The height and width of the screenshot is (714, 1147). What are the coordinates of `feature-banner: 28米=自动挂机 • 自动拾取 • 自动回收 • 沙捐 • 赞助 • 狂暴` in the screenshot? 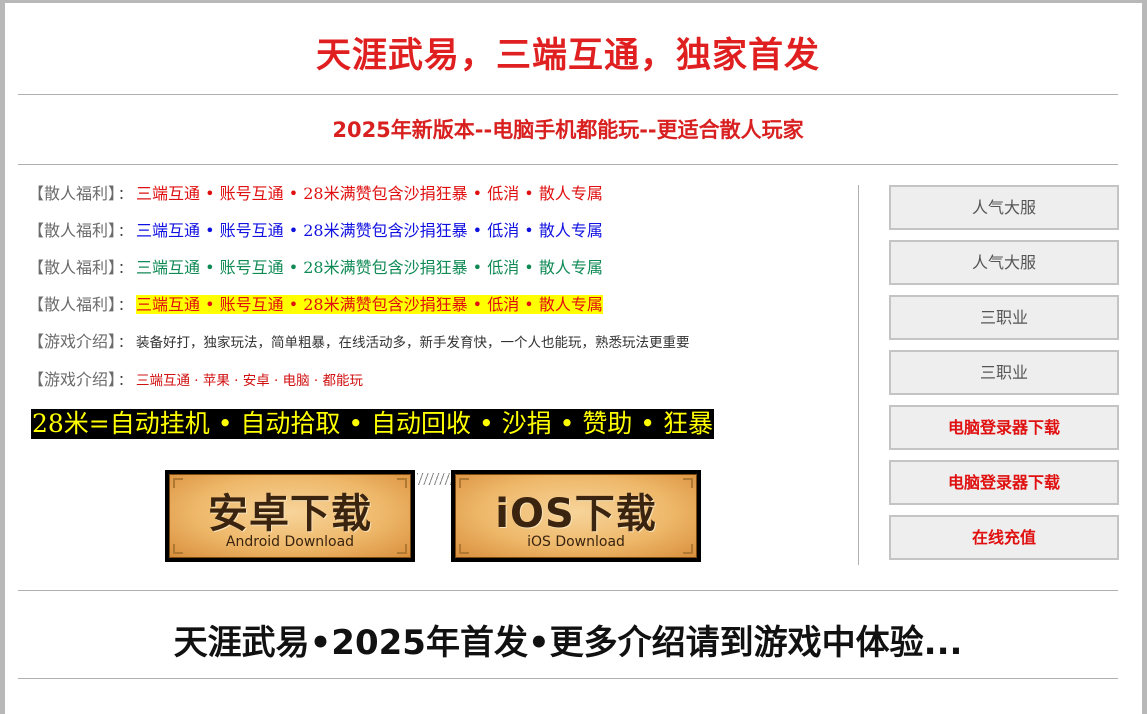 It's located at (372, 424).